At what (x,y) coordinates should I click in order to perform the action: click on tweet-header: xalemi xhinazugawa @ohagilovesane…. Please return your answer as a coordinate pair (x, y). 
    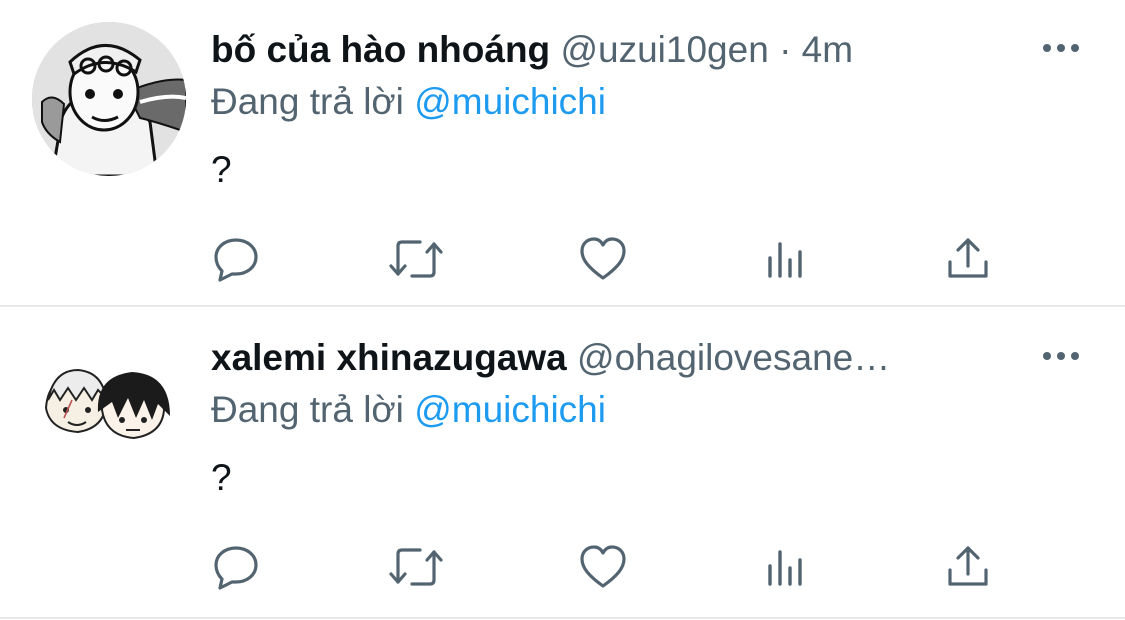
    Looking at the image, I should click on (621, 358).